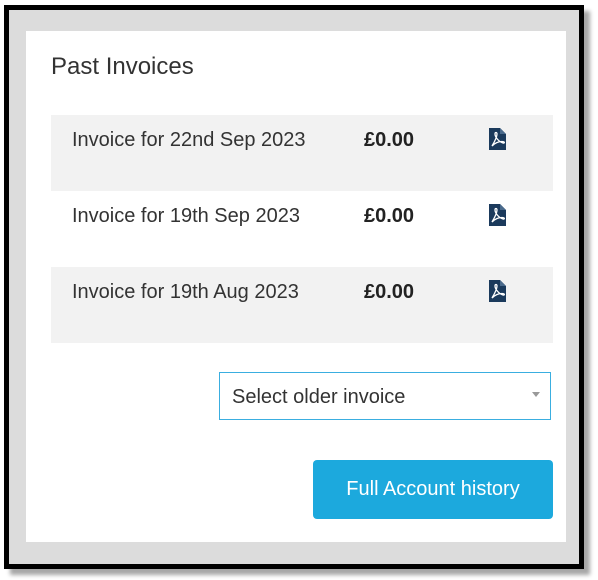 The image size is (598, 580). I want to click on older-invoice-select: Select older invoice, so click(385, 396).